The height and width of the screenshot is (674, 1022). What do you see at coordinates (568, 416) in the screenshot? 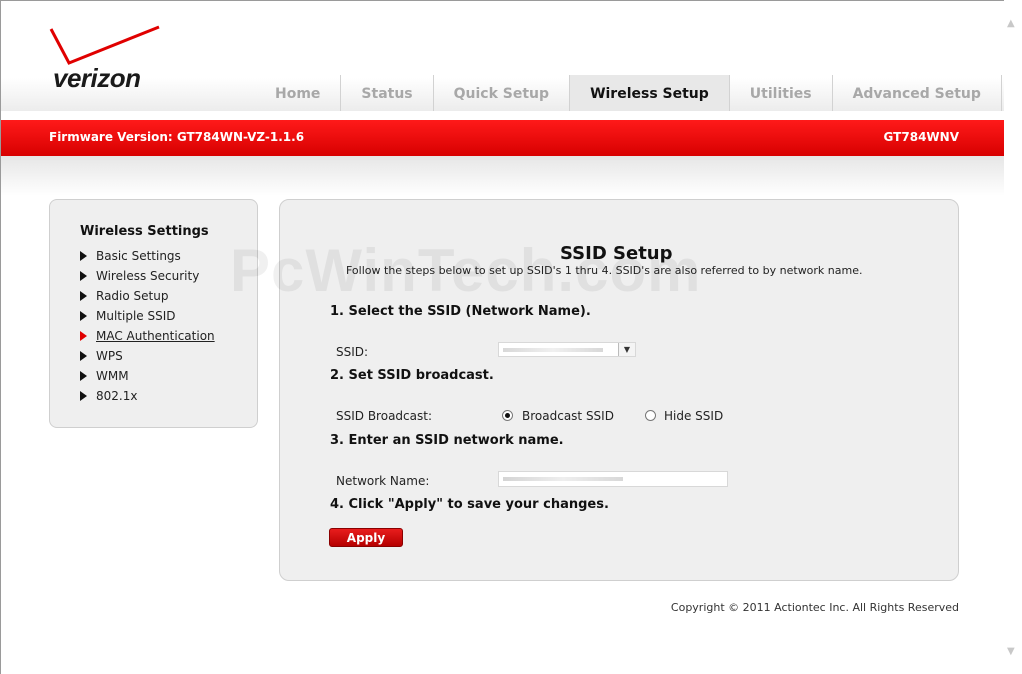
I see `broadcast-ssid-label: Broadcast SSID` at bounding box center [568, 416].